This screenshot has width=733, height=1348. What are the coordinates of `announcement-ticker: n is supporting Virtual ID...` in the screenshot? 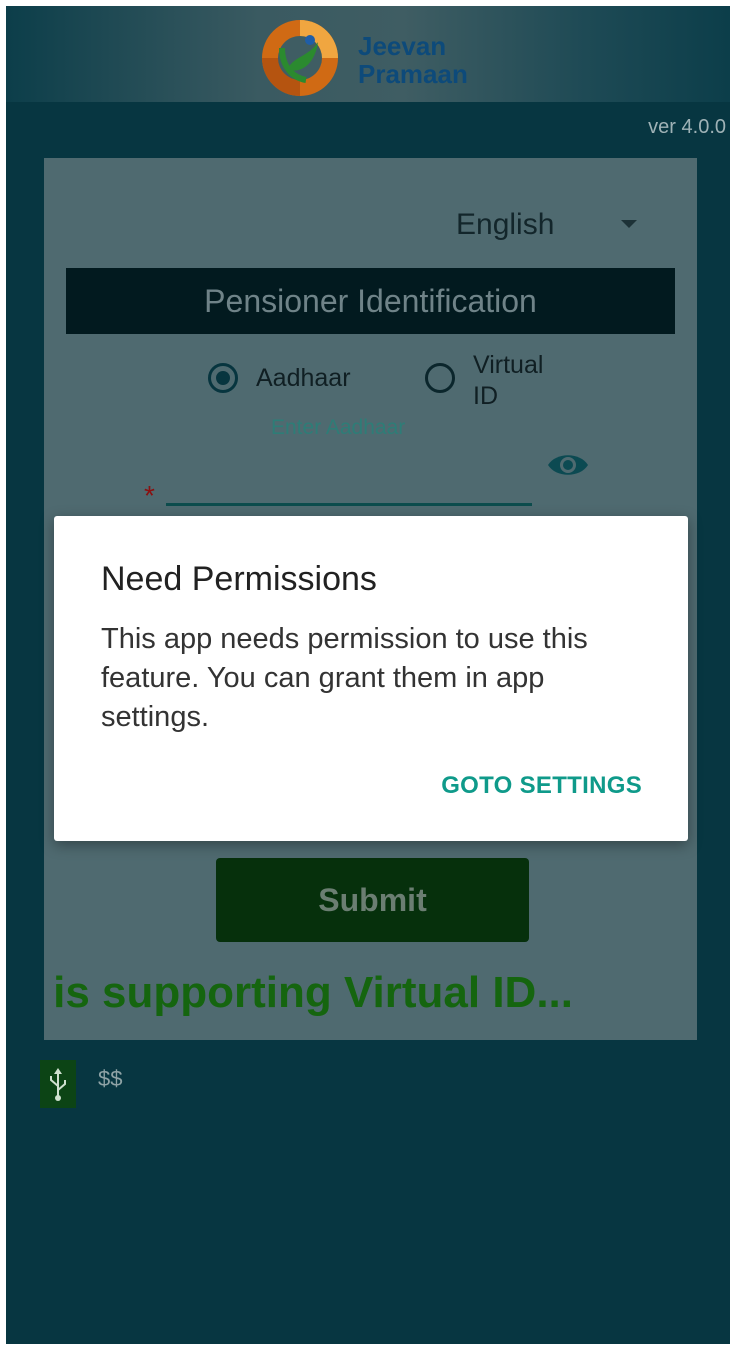 It's located at (370, 998).